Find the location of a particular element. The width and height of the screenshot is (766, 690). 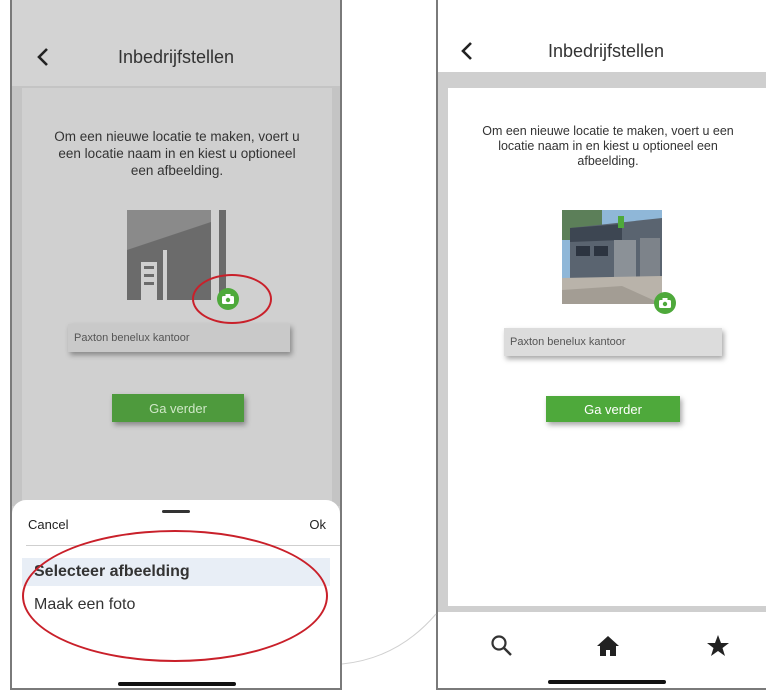

tab-bar is located at coordinates (602, 650).